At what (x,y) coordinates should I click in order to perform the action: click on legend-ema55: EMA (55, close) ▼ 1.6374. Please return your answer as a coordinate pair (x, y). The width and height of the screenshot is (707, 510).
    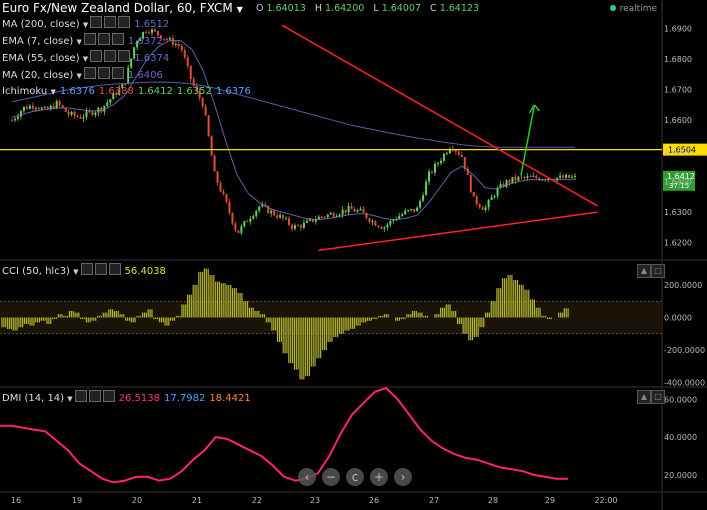
    Looking at the image, I should click on (126, 58).